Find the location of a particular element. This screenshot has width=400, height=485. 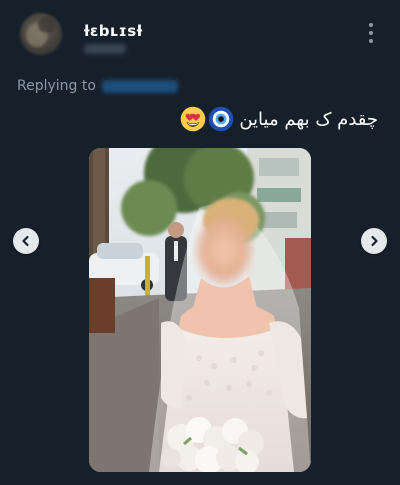

username-blurred is located at coordinates (105, 49).